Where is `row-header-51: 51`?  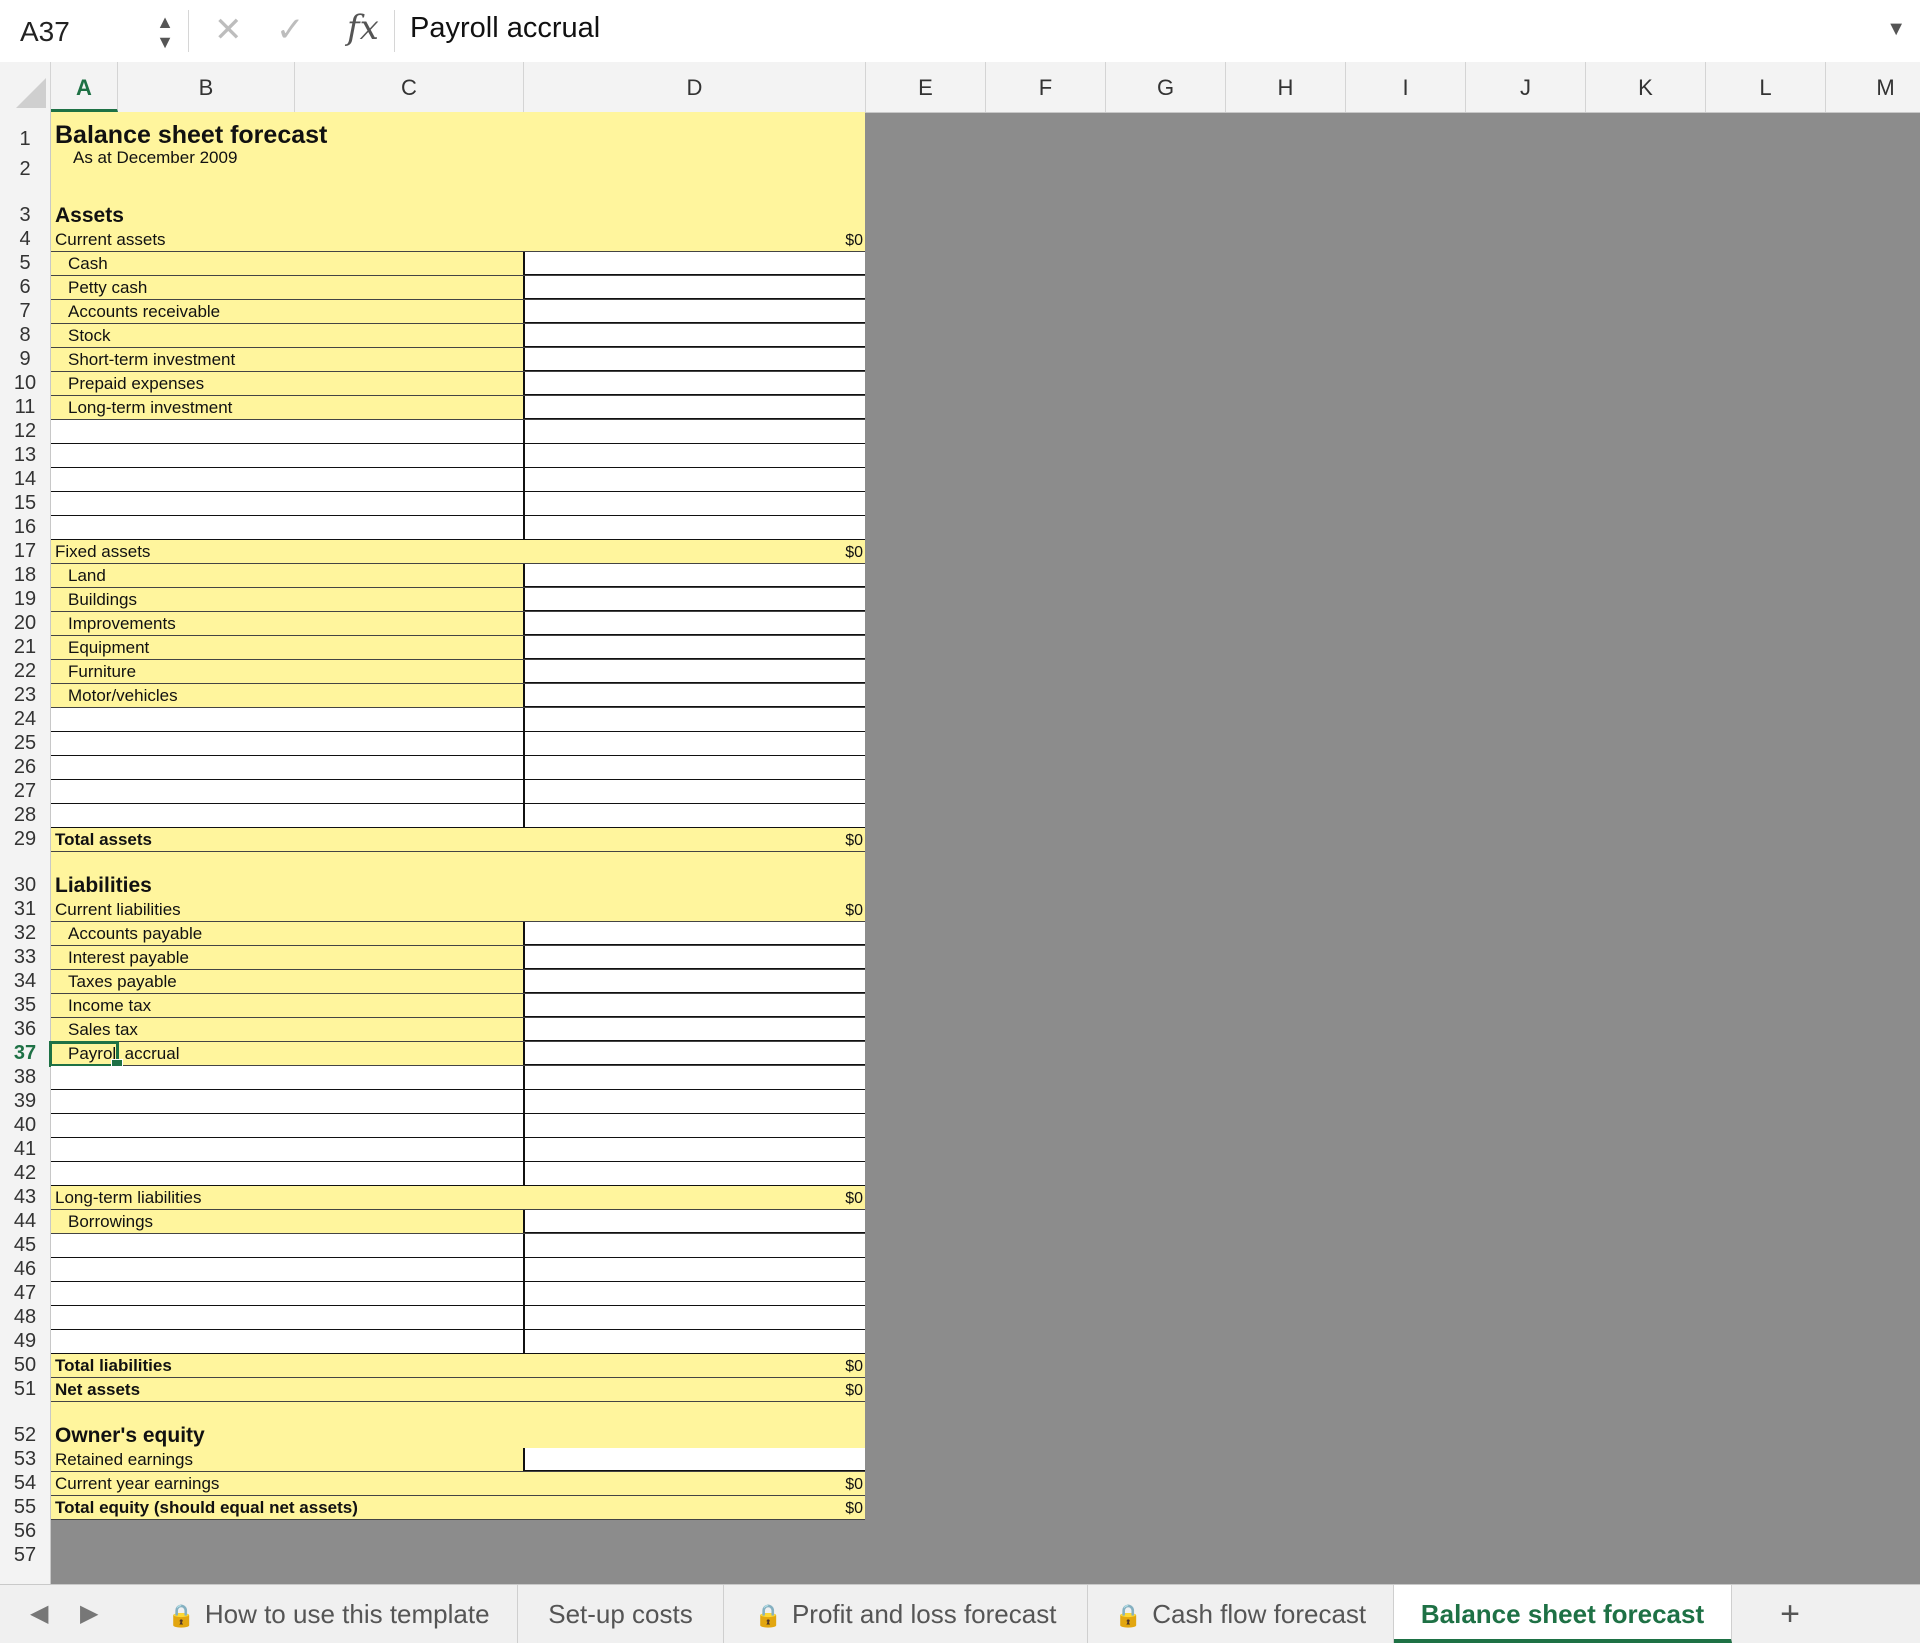 row-header-51: 51 is located at coordinates (25, 1390).